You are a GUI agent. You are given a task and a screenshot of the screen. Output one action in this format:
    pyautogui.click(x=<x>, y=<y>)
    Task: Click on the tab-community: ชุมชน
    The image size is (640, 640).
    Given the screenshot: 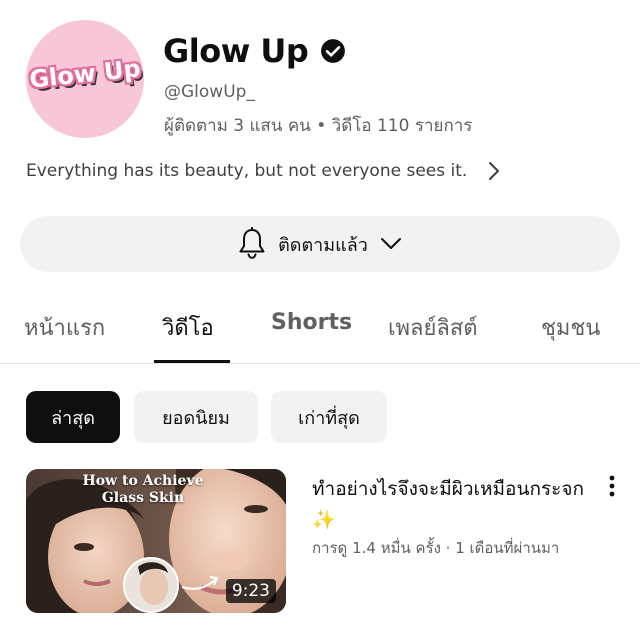 What is the action you would take?
    pyautogui.click(x=570, y=327)
    